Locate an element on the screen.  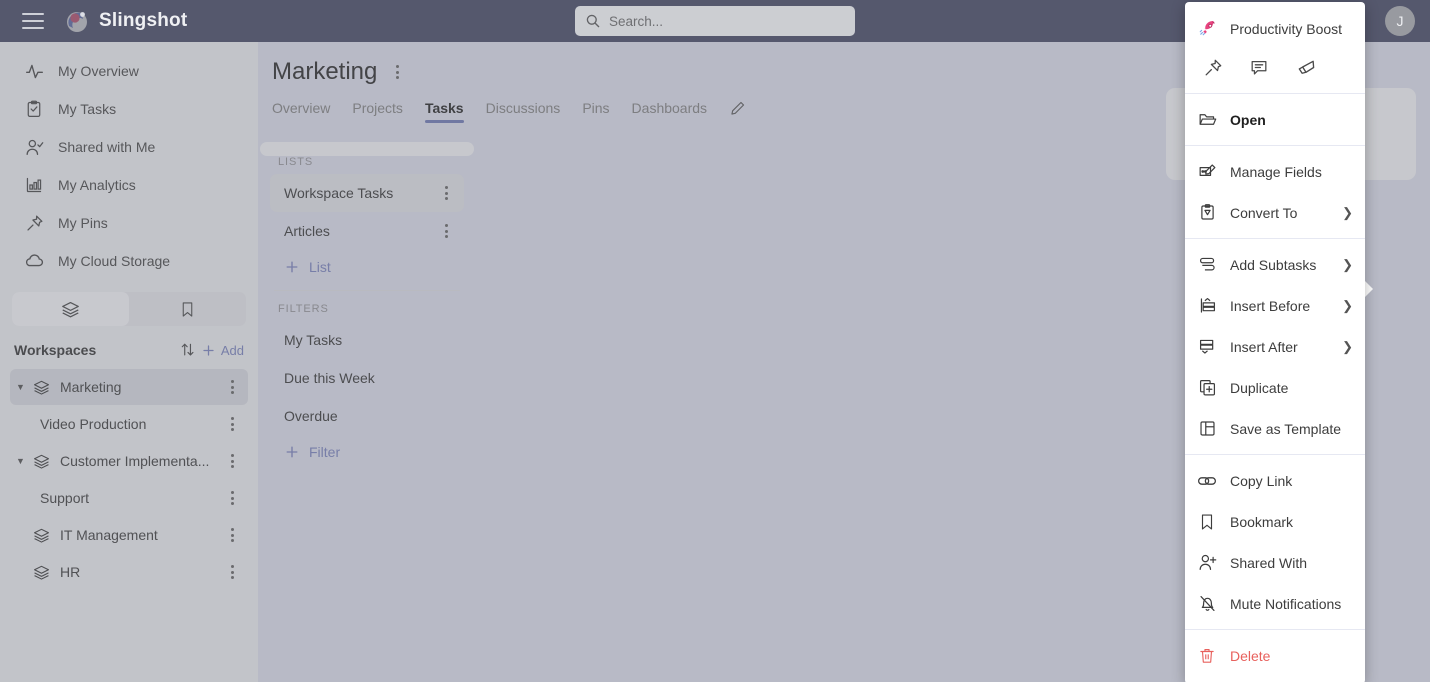
tab-discussions: Discussions is located at coordinates (523, 111).